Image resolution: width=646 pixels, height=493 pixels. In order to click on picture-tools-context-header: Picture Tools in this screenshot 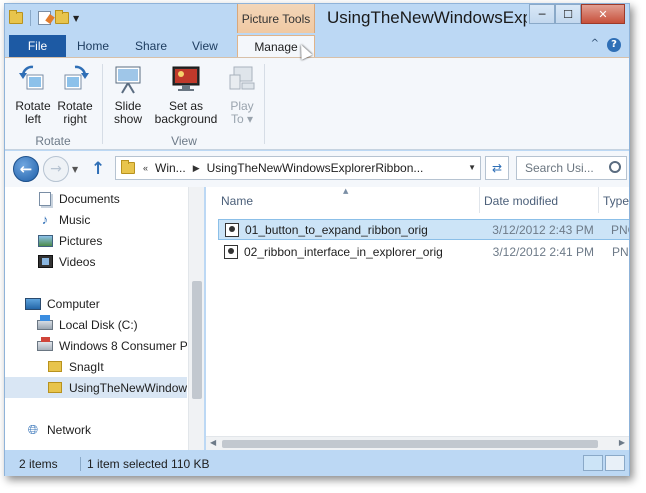, I will do `click(276, 18)`.